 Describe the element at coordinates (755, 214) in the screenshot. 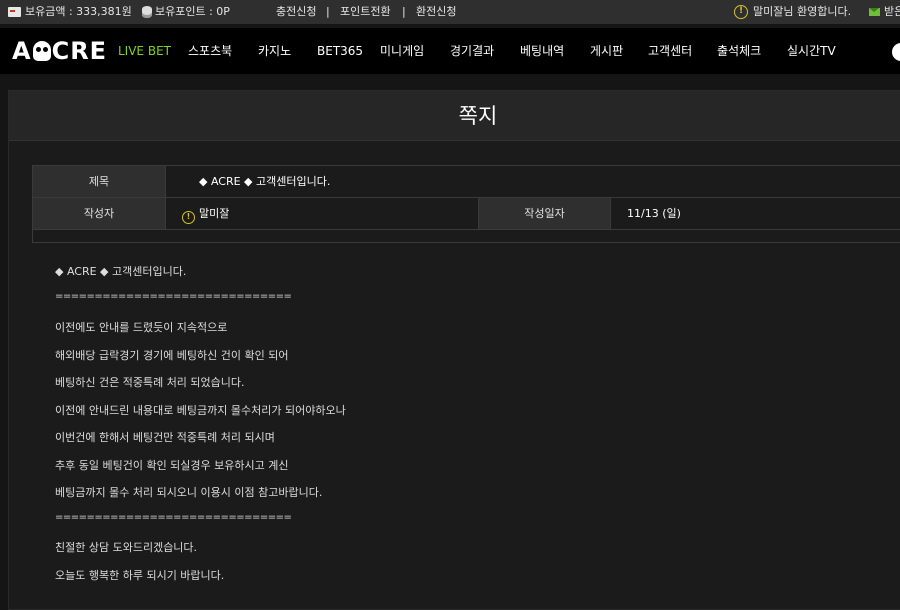

I see `date-value: 11/13 (일)` at that location.